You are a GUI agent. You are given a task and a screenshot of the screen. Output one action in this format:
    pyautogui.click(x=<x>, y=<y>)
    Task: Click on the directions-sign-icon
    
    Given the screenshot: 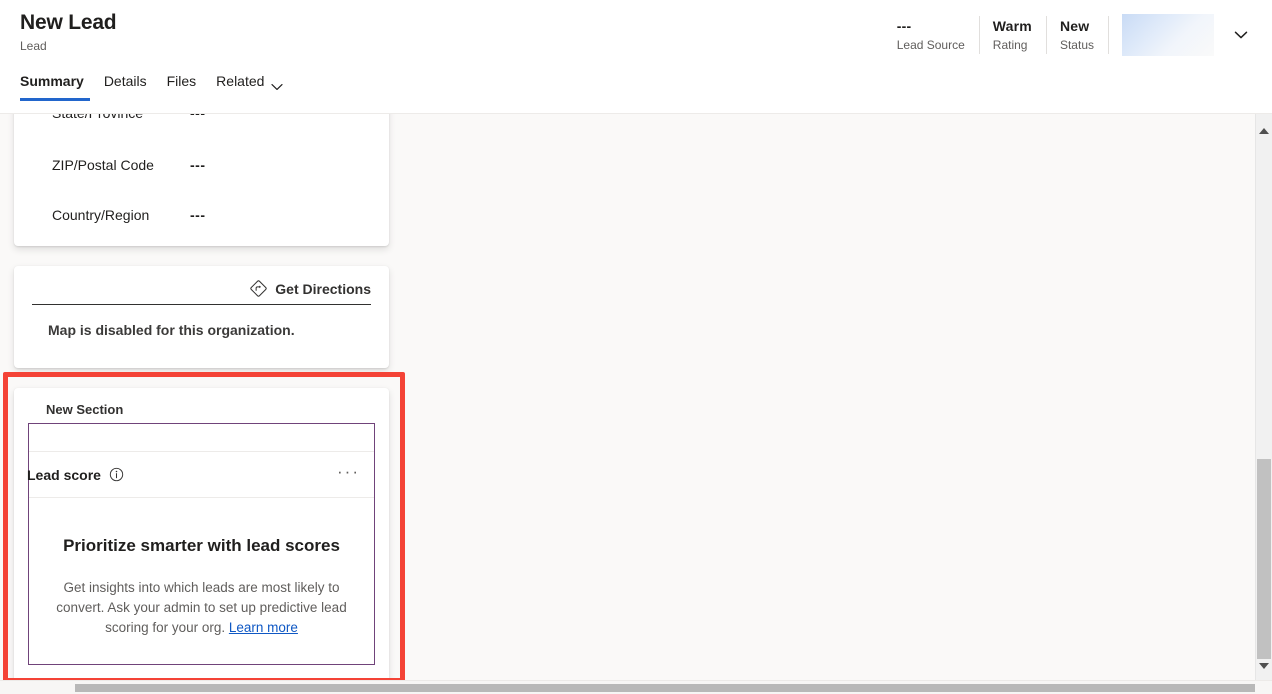 What is the action you would take?
    pyautogui.click(x=258, y=288)
    